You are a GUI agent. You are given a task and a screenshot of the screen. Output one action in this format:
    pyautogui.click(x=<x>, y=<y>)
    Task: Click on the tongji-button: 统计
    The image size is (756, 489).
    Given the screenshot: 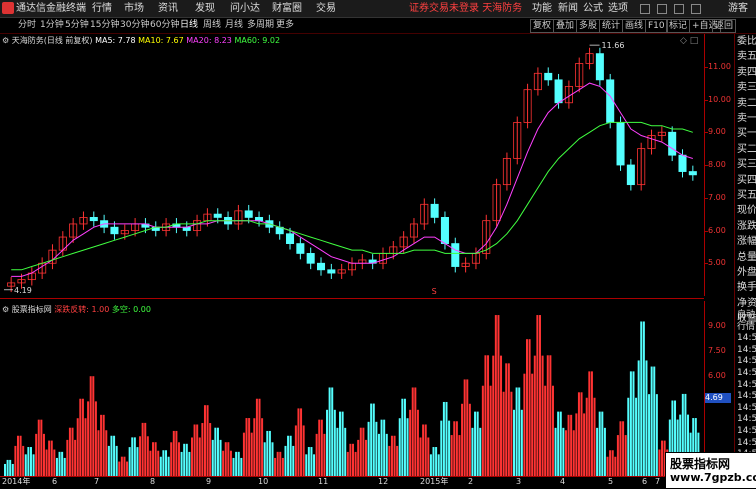 What is the action you would take?
    pyautogui.click(x=611, y=26)
    